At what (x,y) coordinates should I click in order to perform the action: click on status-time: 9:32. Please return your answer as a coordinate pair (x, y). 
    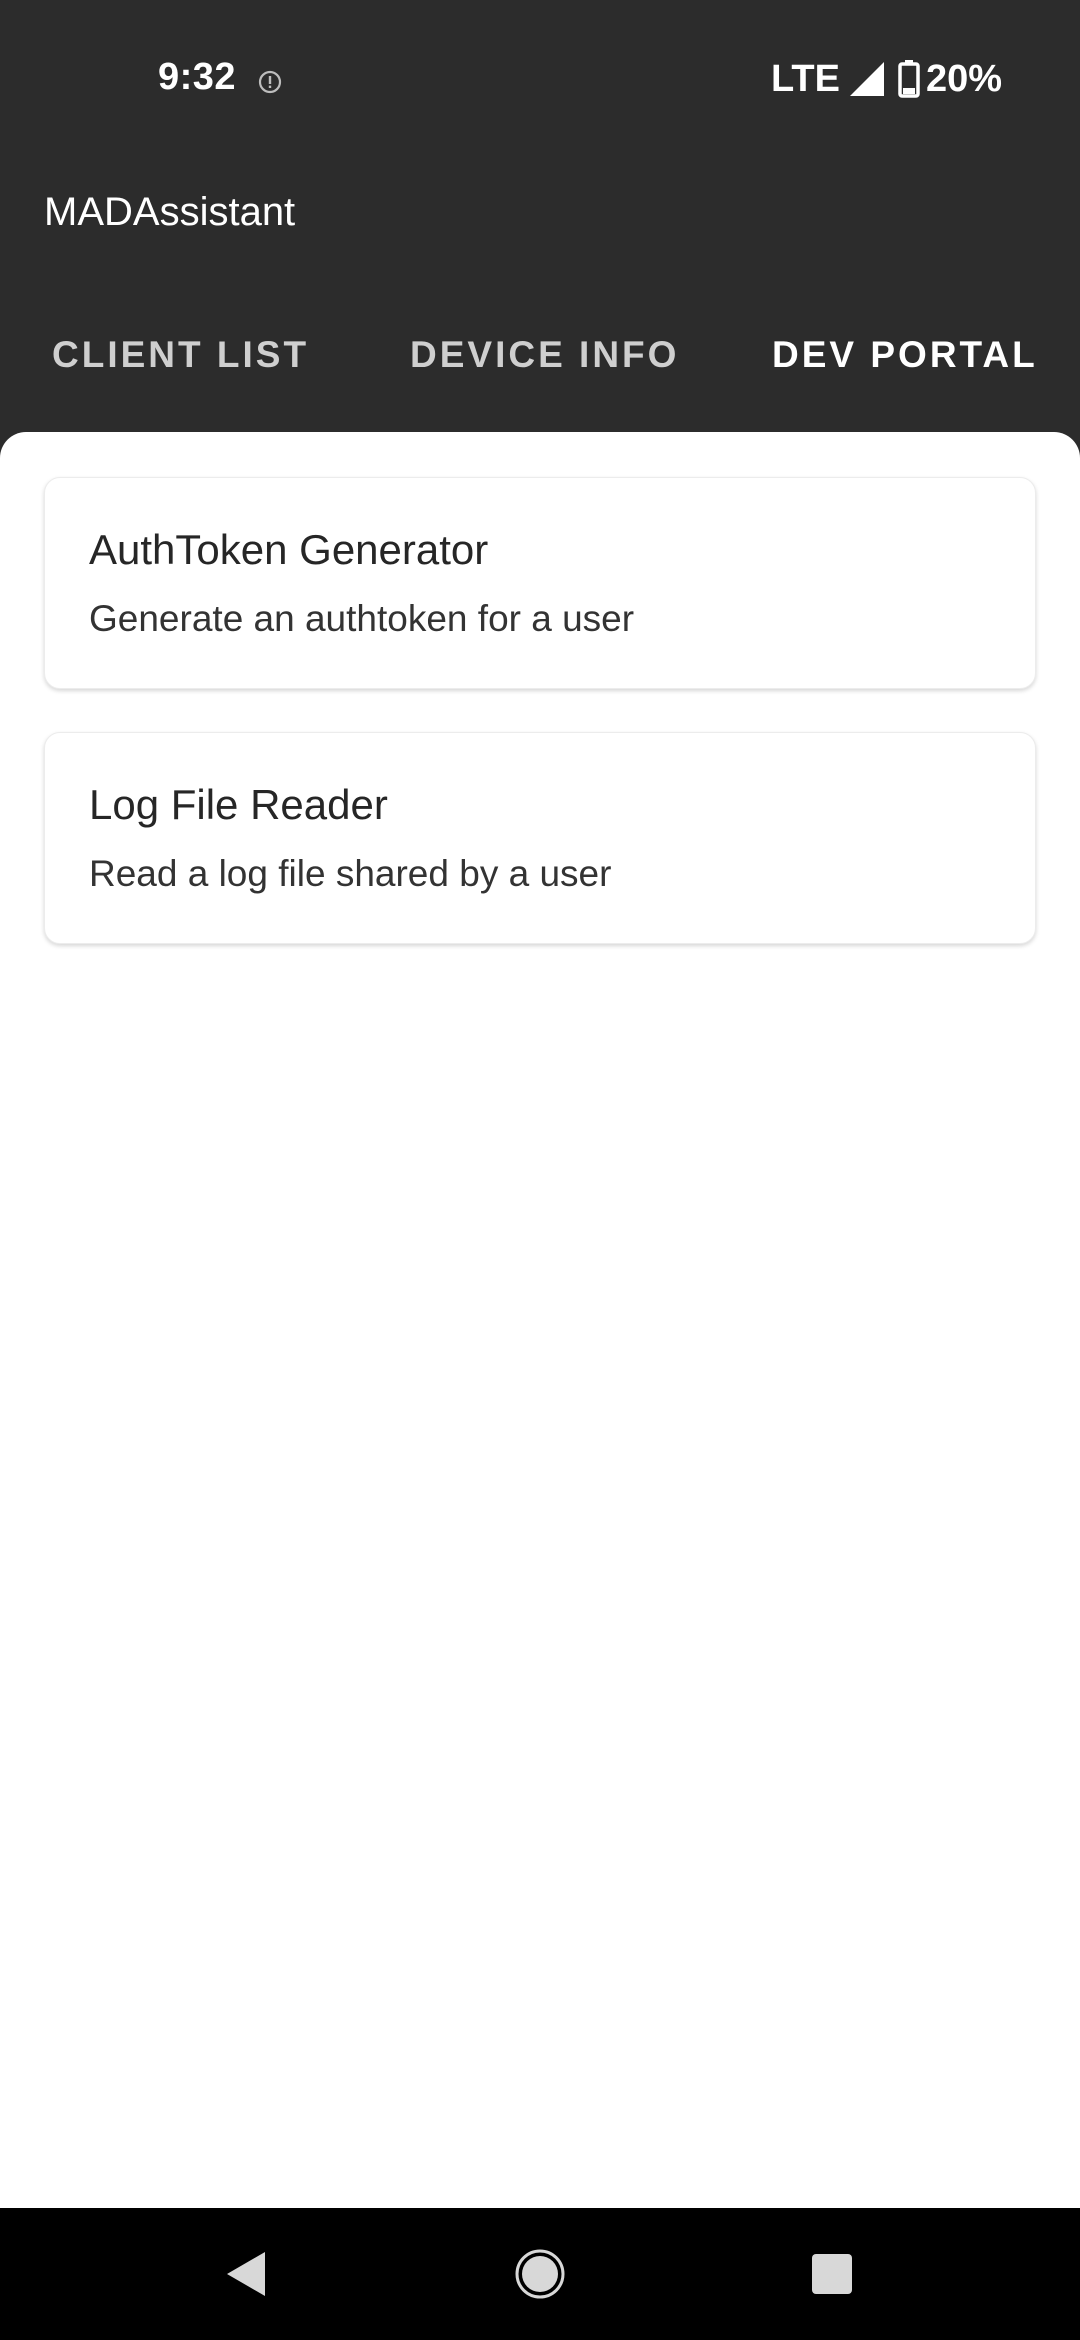
    Looking at the image, I should click on (197, 77).